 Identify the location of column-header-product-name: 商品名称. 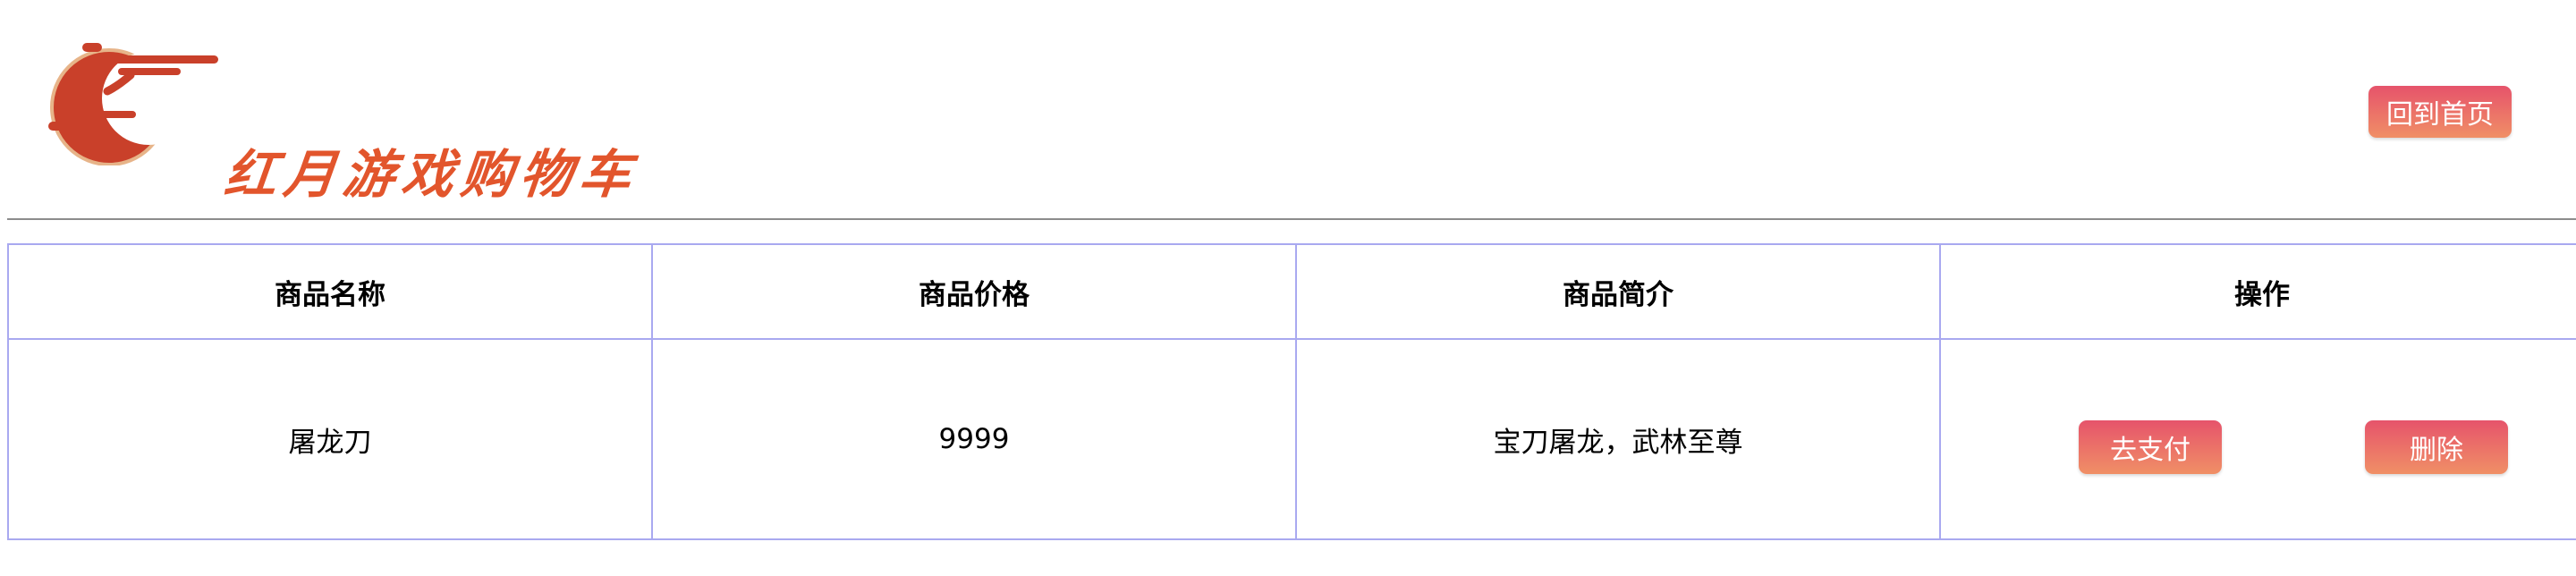
(330, 291).